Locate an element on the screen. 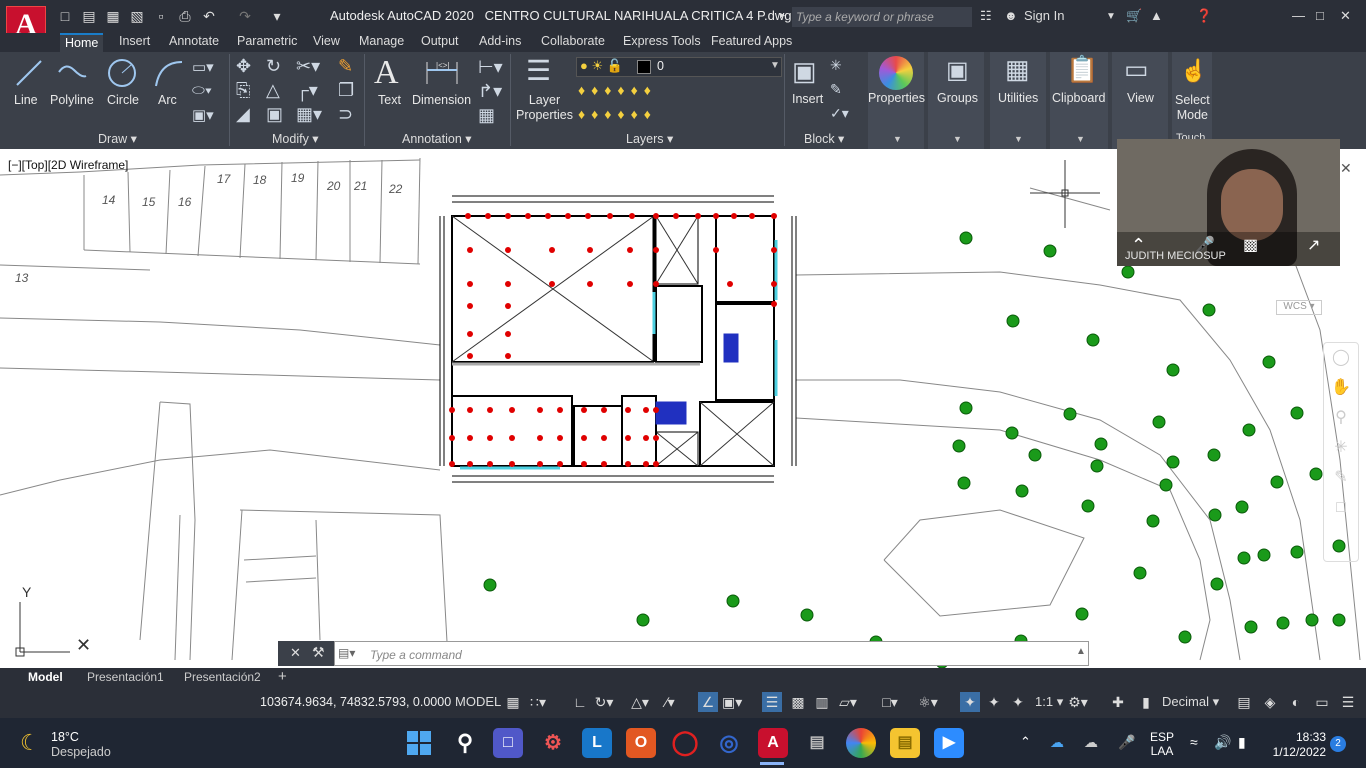 This screenshot has height=768, width=1366. trim-icon: ✂▾ is located at coordinates (308, 66).